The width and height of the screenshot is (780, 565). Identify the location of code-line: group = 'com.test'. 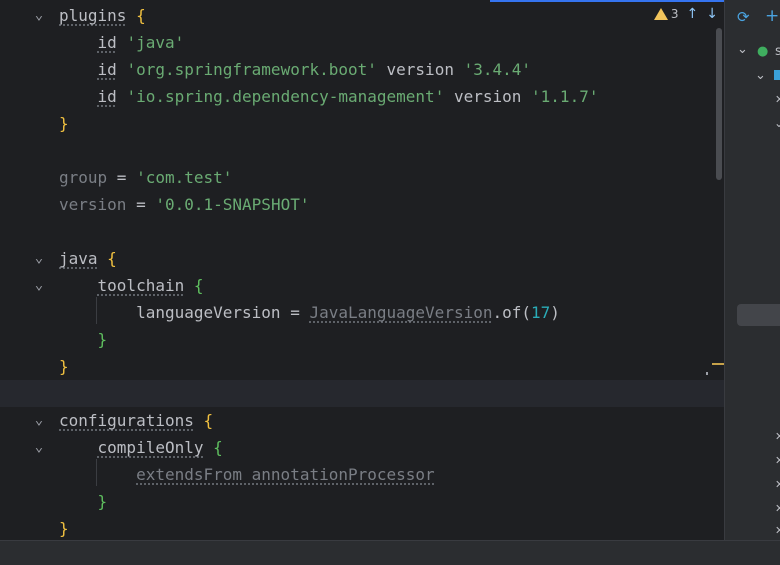
(362, 177).